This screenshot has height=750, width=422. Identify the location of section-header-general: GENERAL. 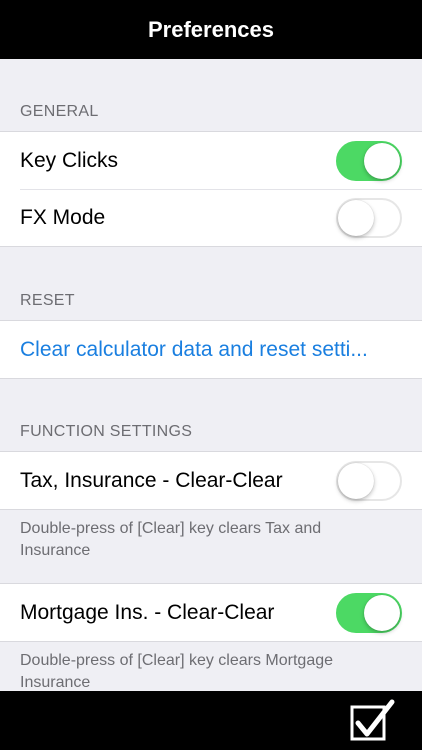
(59, 111).